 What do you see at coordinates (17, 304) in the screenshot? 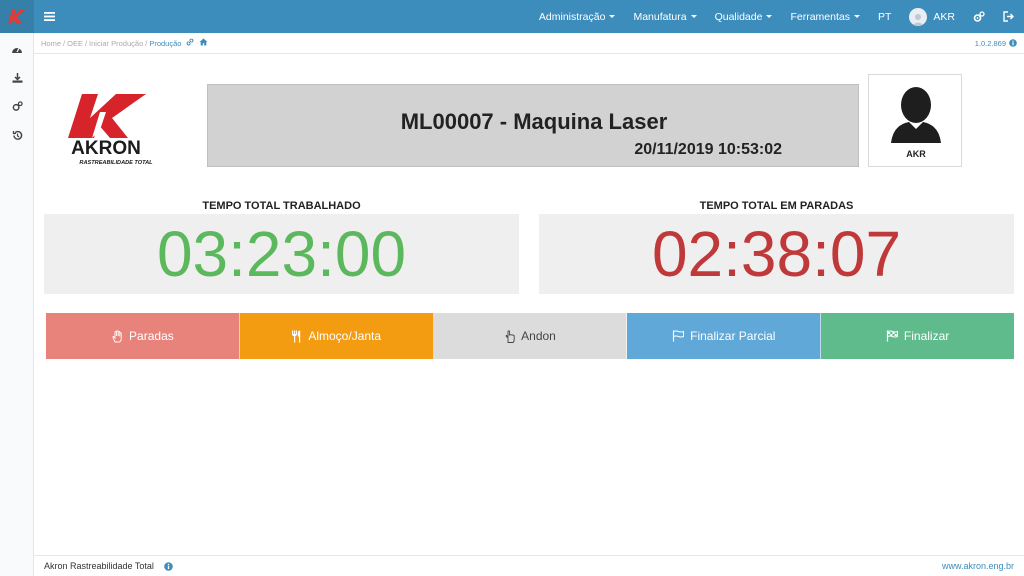
I see `left-sidebar` at bounding box center [17, 304].